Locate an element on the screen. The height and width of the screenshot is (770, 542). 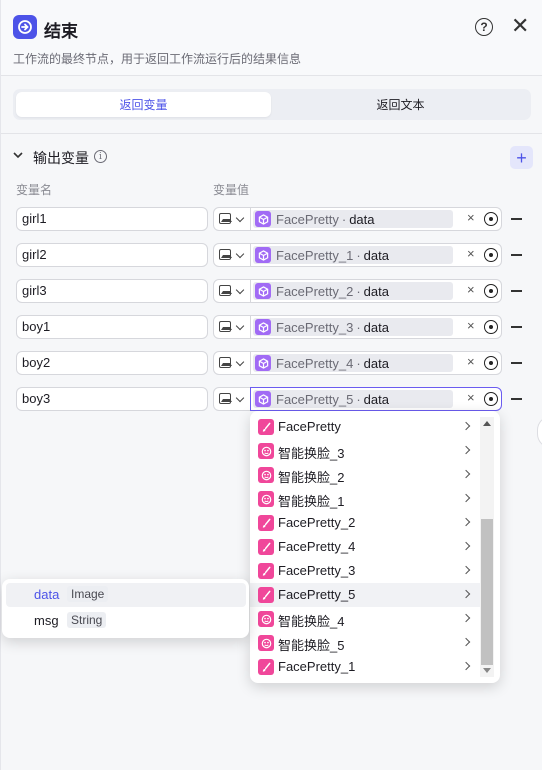
reference-field-name: data is located at coordinates (376, 291).